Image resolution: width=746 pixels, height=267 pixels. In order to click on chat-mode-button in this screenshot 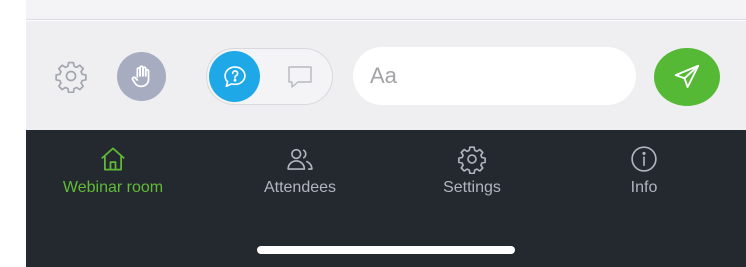, I will do `click(300, 77)`.